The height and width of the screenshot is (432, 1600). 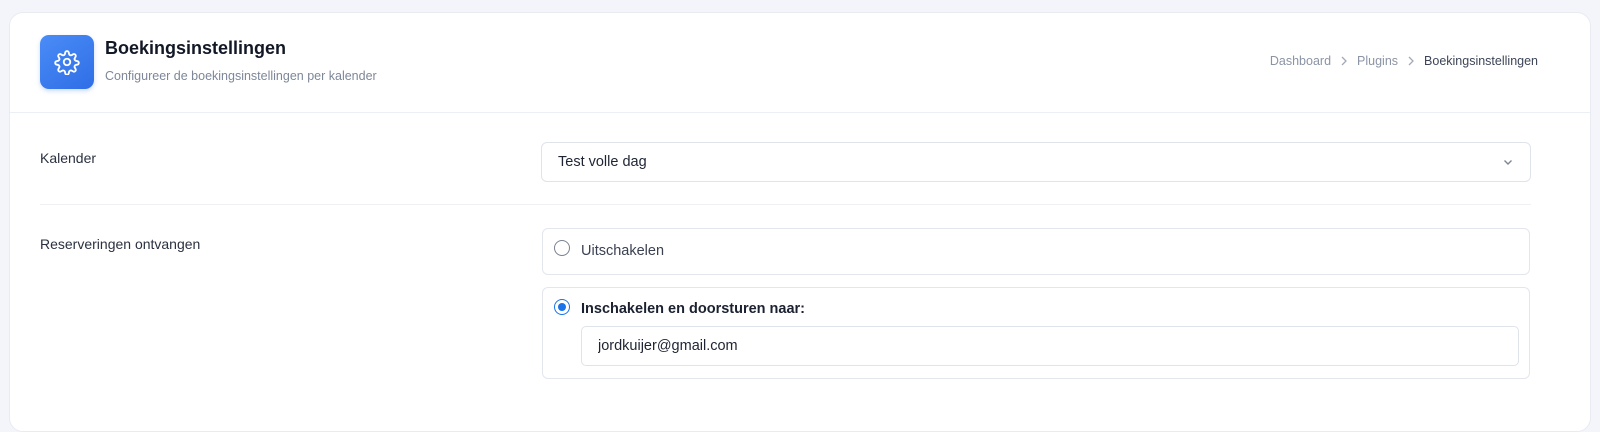 I want to click on calendar-label: Kalender, so click(x=68, y=158).